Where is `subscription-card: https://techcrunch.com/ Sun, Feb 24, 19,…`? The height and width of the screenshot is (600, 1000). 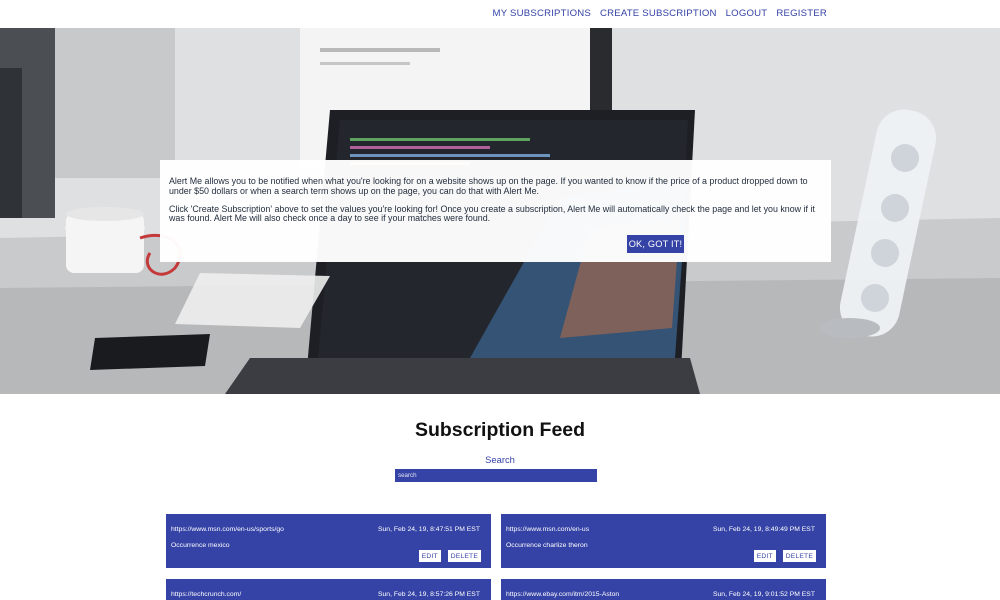
subscription-card: https://techcrunch.com/ Sun, Feb 24, 19,… is located at coordinates (328, 589).